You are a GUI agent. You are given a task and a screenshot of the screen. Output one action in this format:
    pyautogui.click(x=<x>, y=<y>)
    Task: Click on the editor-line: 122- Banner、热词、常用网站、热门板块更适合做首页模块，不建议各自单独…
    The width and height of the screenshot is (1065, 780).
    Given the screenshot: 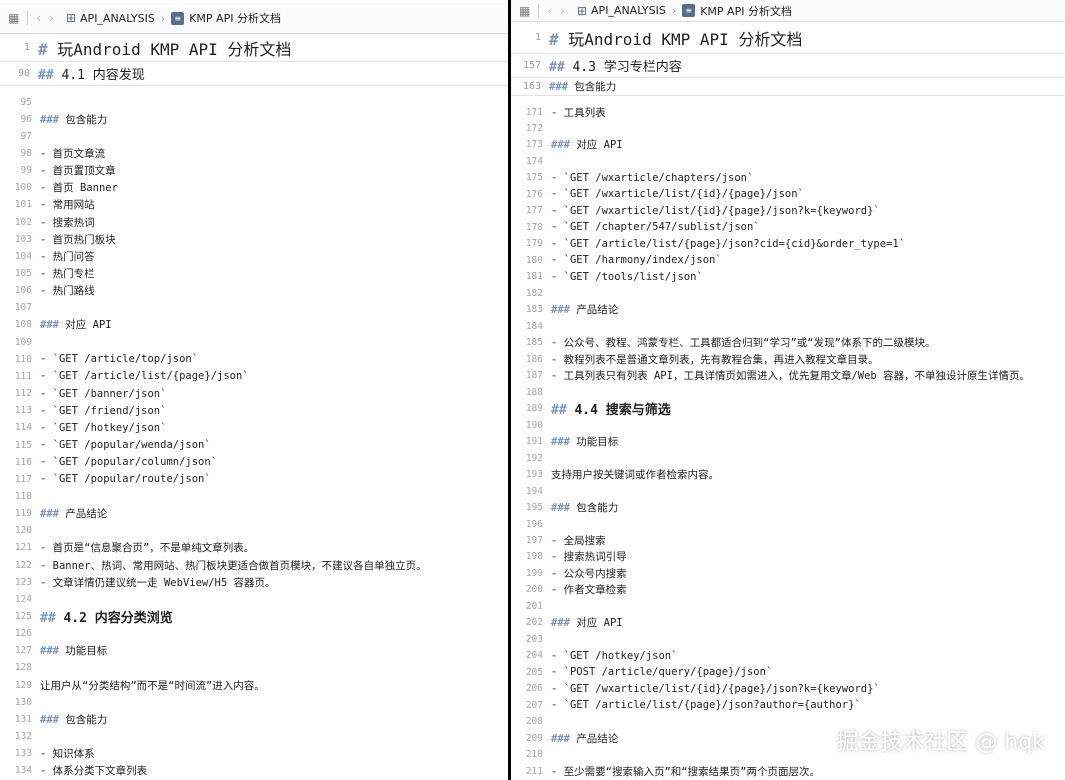 What is the action you would take?
    pyautogui.click(x=254, y=565)
    